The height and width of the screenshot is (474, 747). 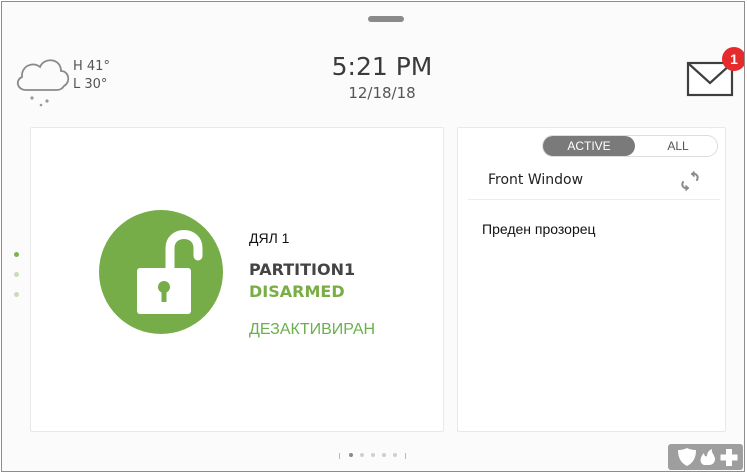 I want to click on partition-status-translation: ДЕЗАКТИВИРАН, so click(x=312, y=329).